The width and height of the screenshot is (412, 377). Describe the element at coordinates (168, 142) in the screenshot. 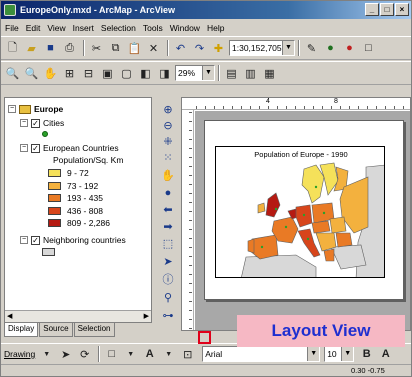

I see `fixed-zoom-in-icon: ⁜` at that location.